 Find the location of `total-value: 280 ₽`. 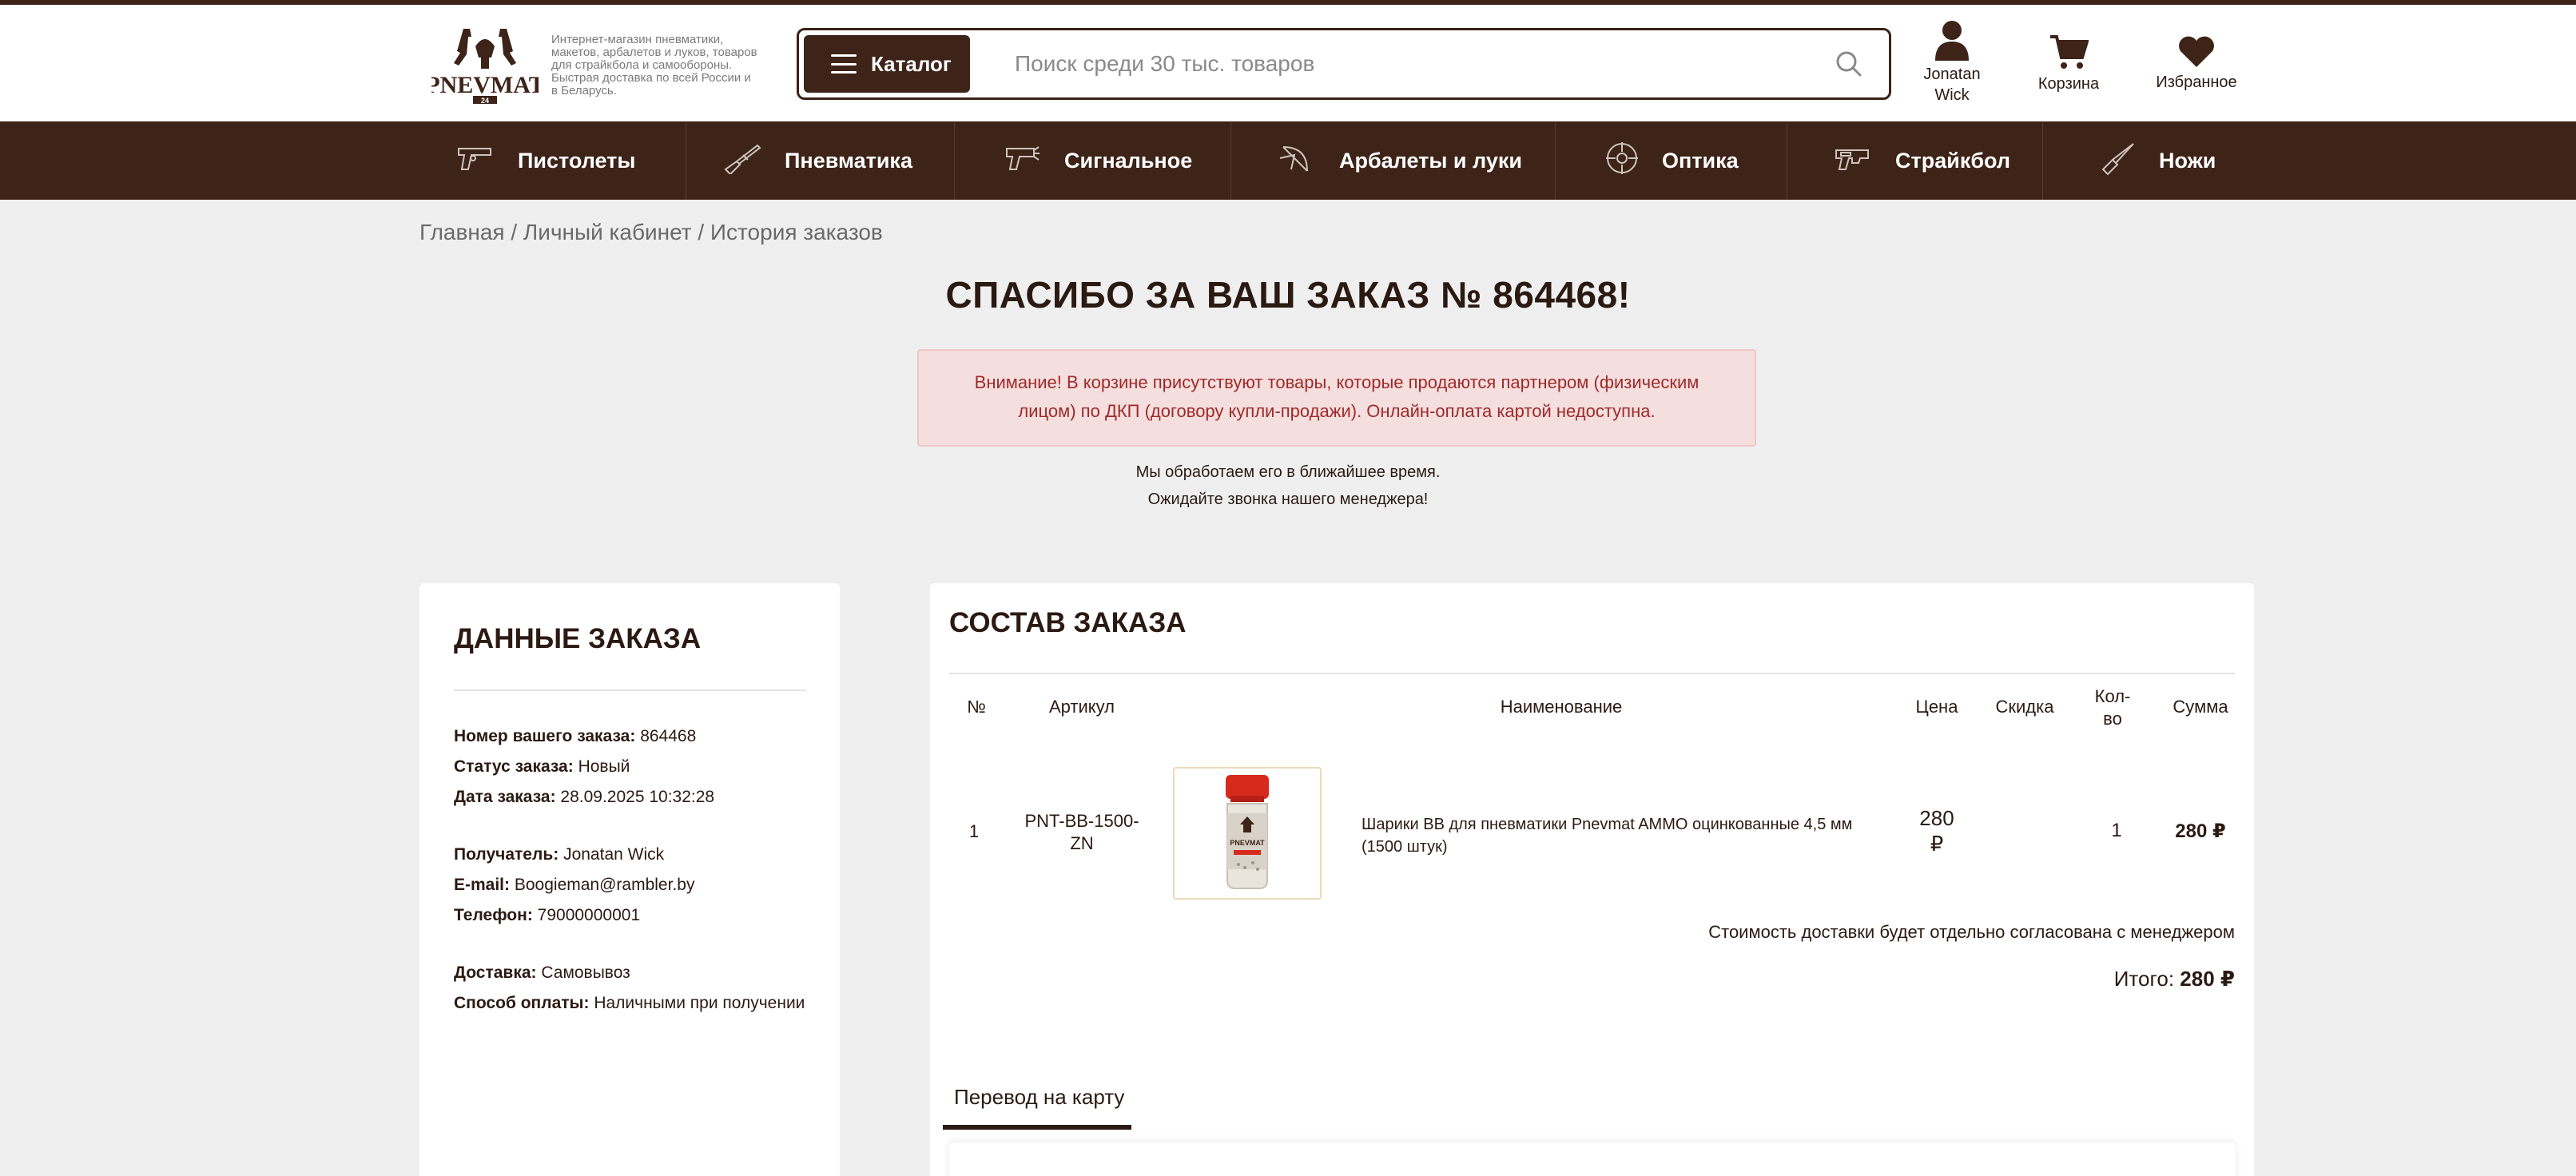

total-value: 280 ₽ is located at coordinates (2207, 979).